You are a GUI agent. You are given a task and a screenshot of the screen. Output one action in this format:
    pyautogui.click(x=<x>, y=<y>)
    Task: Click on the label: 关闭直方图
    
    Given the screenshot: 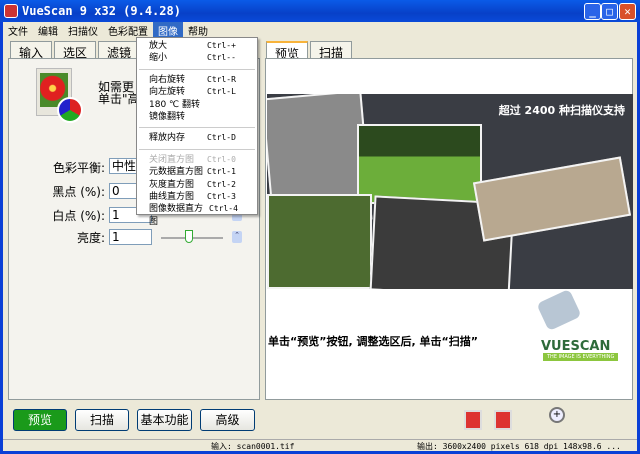 What is the action you would take?
    pyautogui.click(x=172, y=159)
    